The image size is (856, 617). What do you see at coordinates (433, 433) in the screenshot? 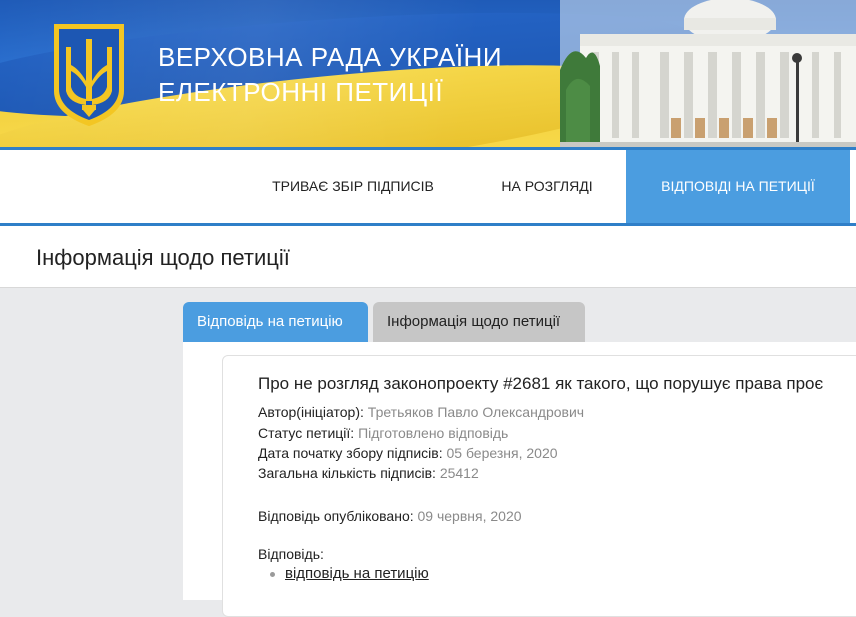
I see `status-value: Підготовлено відповідь` at bounding box center [433, 433].